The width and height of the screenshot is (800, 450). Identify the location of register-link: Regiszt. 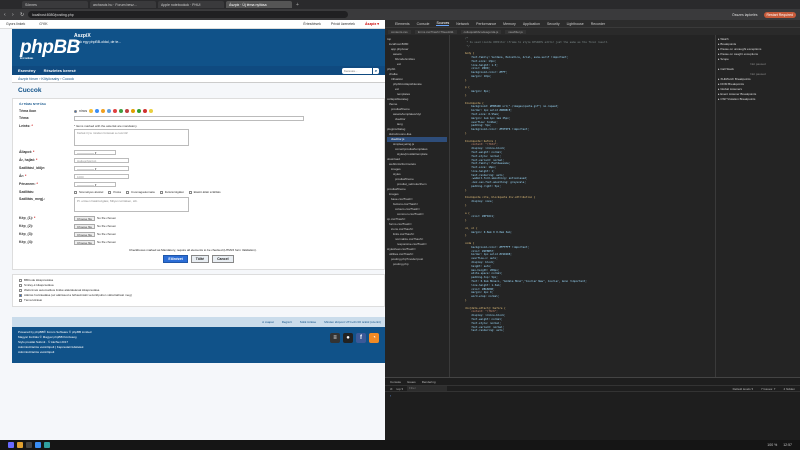
(287, 322).